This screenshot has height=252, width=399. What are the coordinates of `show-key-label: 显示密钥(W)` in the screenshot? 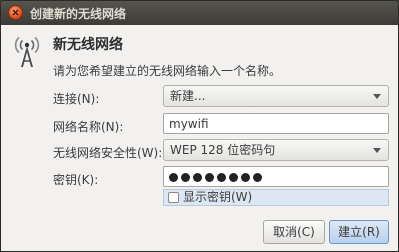 It's located at (218, 197).